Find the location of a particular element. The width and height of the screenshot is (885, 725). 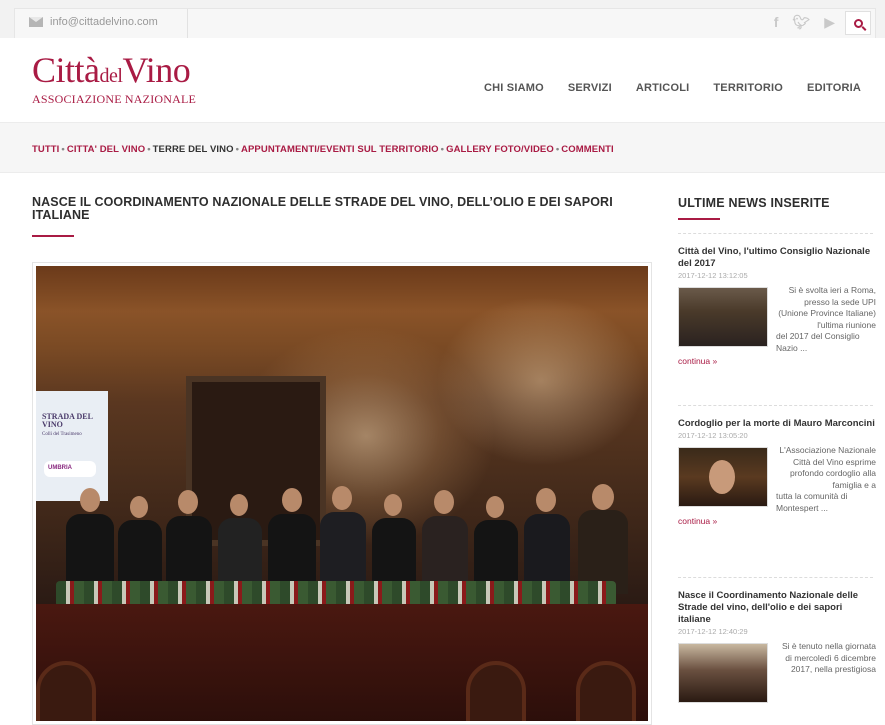

nav-item-territorio: TERRITORIO is located at coordinates (748, 88).